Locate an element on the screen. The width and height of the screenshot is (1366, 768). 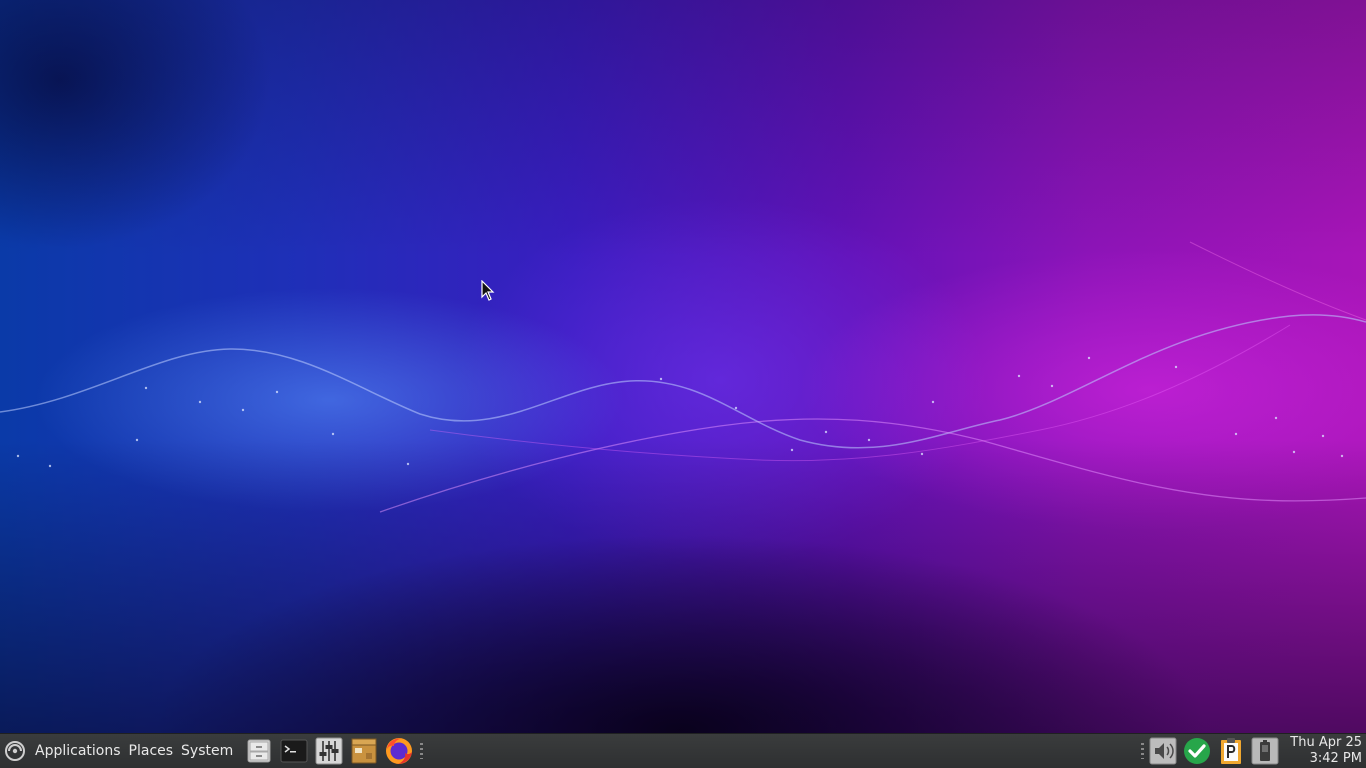
terminal-launcher is located at coordinates (294, 751).